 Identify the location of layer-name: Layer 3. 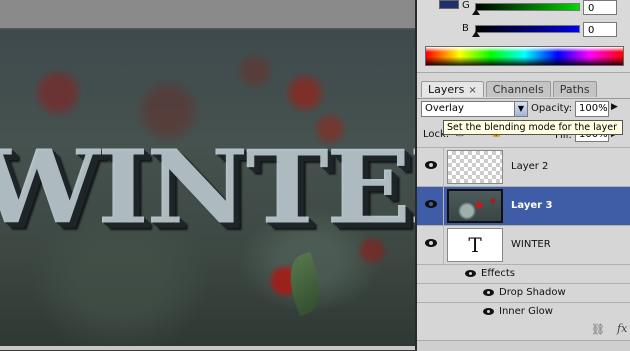
(532, 205).